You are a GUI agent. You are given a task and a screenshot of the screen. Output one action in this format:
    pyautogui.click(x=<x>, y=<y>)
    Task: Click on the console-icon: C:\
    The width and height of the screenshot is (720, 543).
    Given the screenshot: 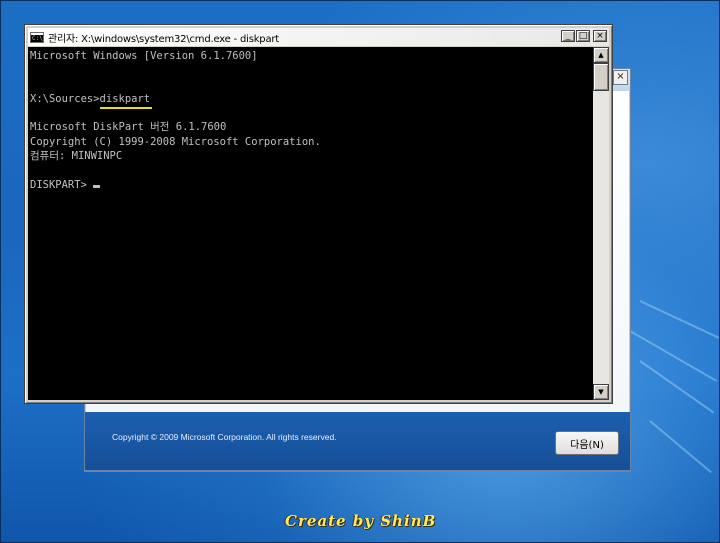 What is the action you would take?
    pyautogui.click(x=37, y=37)
    